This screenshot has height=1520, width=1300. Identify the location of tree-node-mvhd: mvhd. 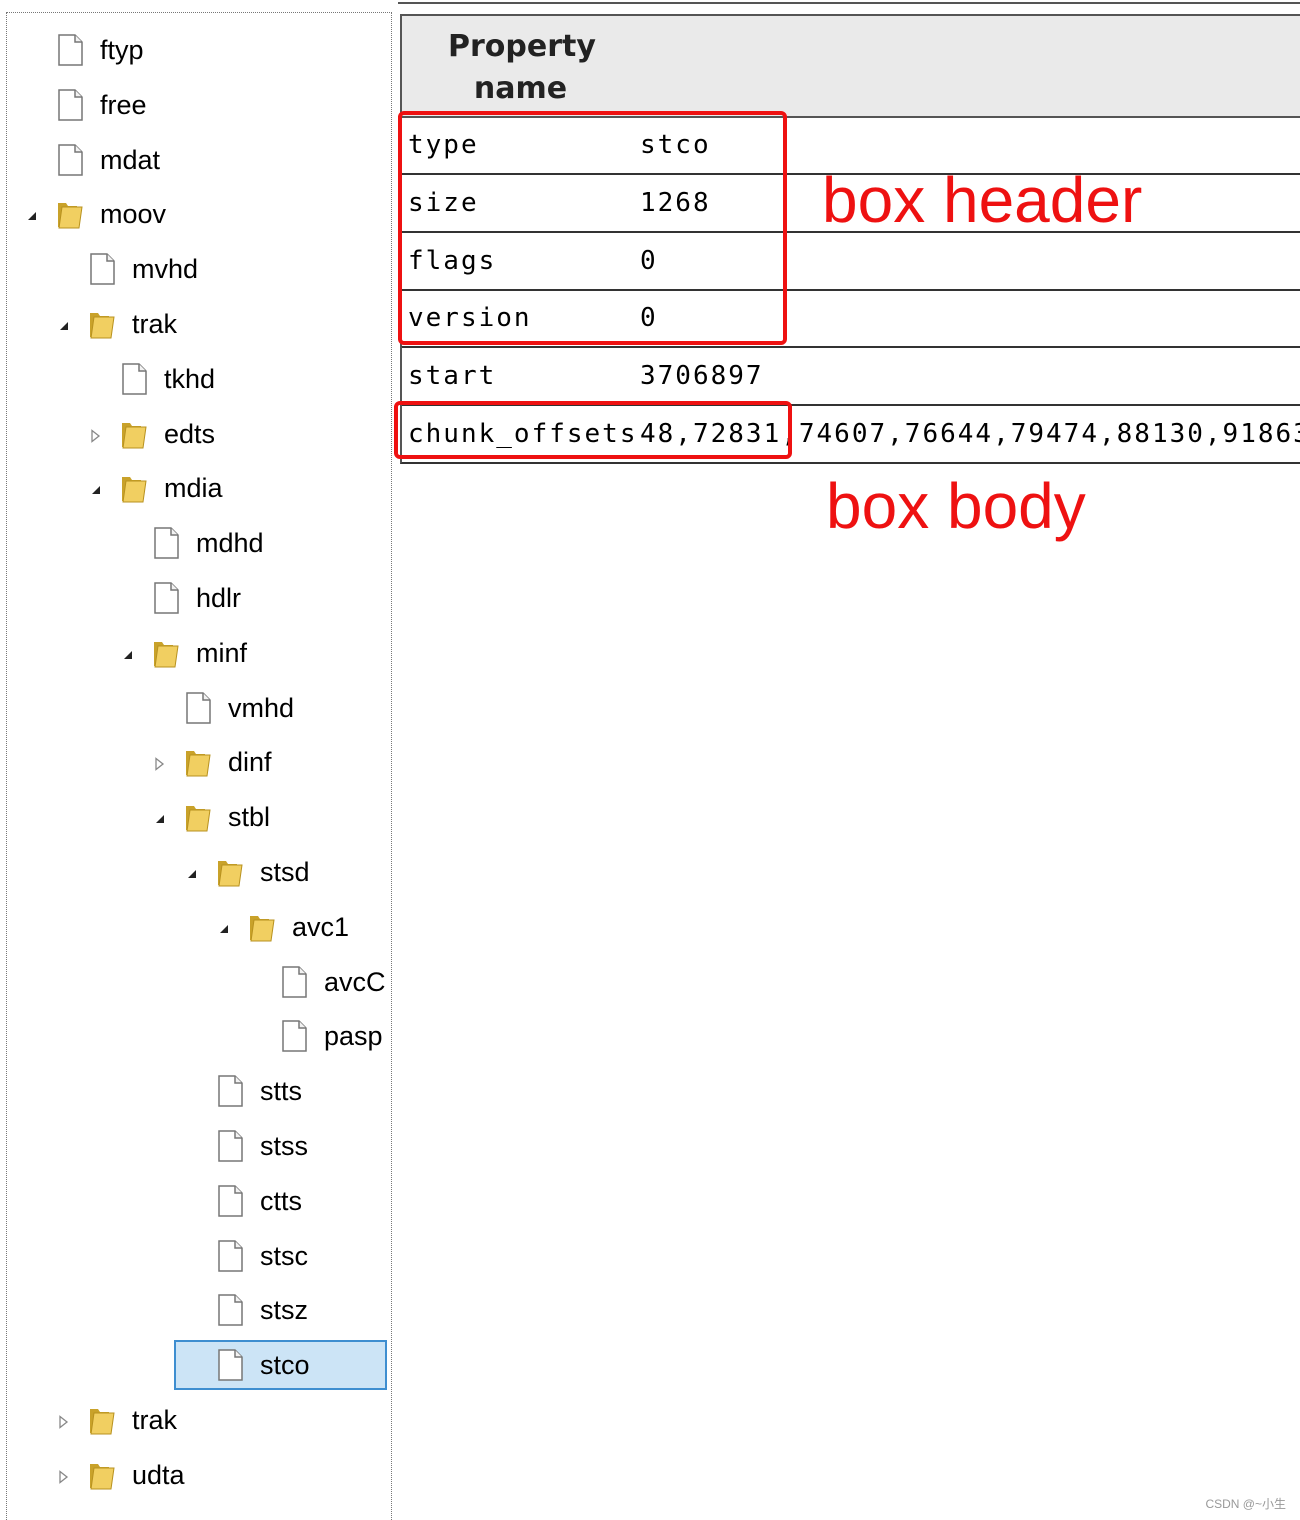
(197, 275).